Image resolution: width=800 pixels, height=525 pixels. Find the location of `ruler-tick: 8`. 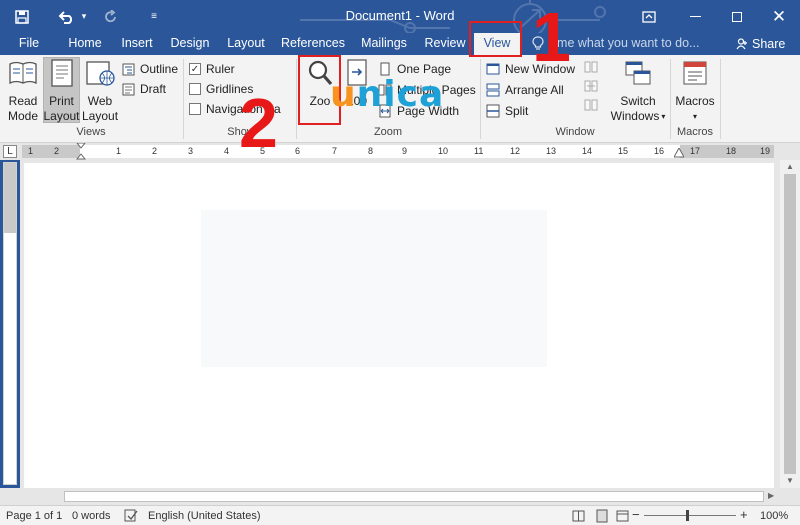

ruler-tick: 8 is located at coordinates (371, 151).